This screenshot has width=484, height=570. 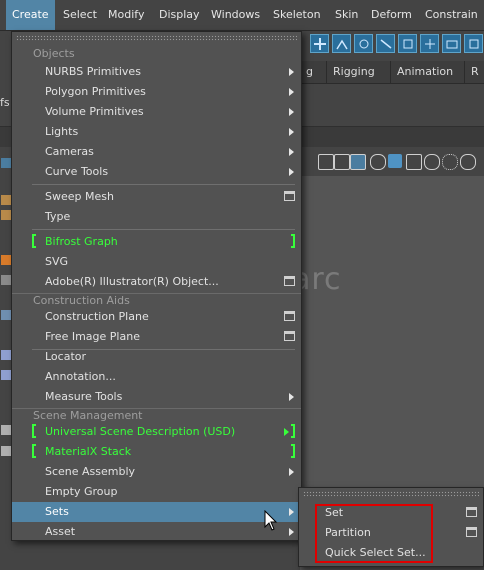 I want to click on cluster-icon, so click(x=451, y=43).